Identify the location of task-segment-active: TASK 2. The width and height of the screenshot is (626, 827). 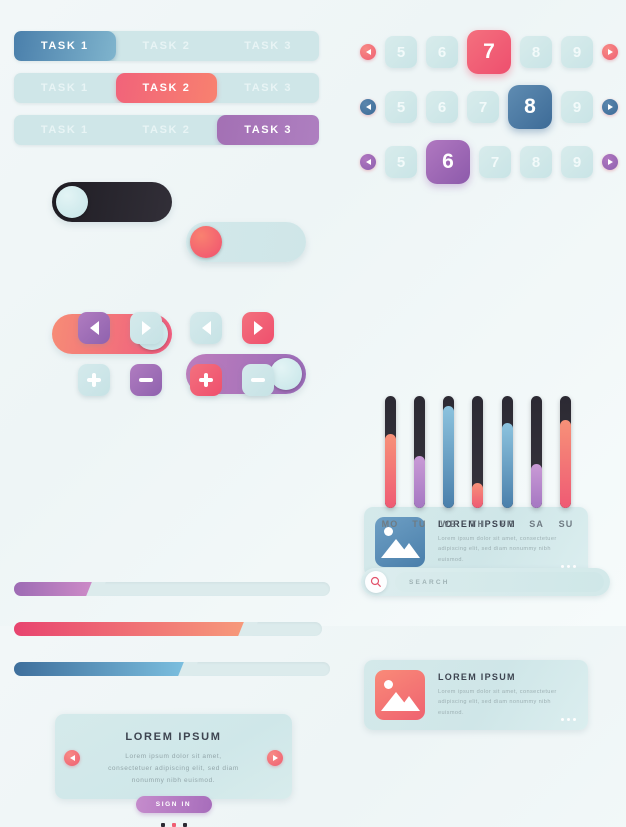
(166, 88).